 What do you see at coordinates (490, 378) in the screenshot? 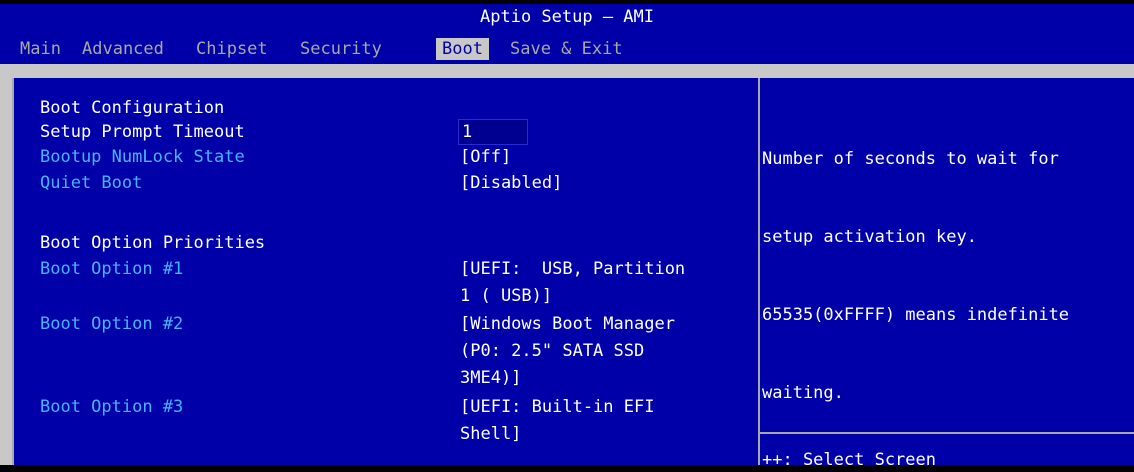
I see `boot-option-2-value-line-3: 3ME4)]` at bounding box center [490, 378].